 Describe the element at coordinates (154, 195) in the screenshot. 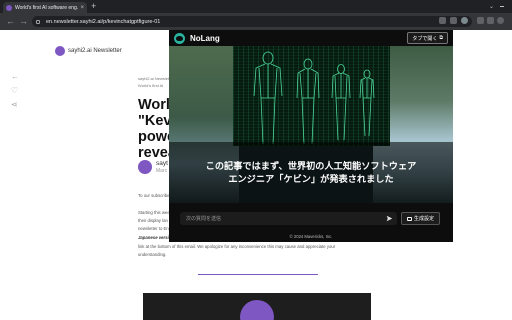

I see `body-line: To our subscribe` at that location.